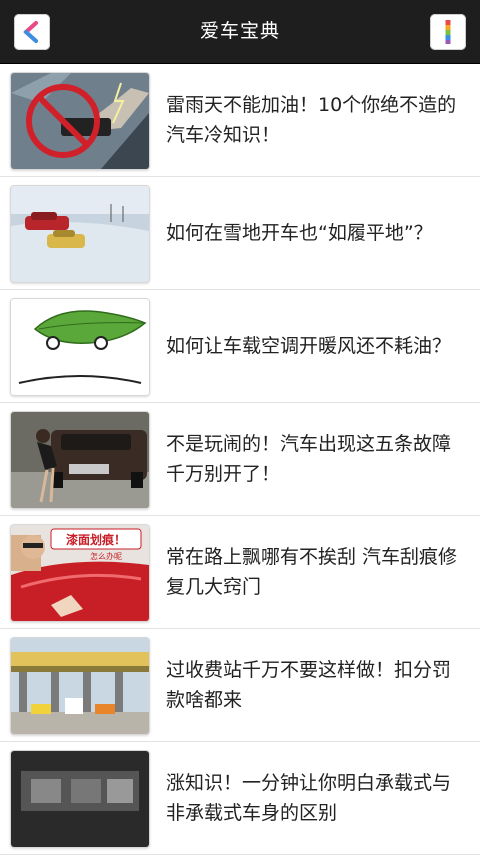  I want to click on top-bar: 爱车宝典, so click(240, 32).